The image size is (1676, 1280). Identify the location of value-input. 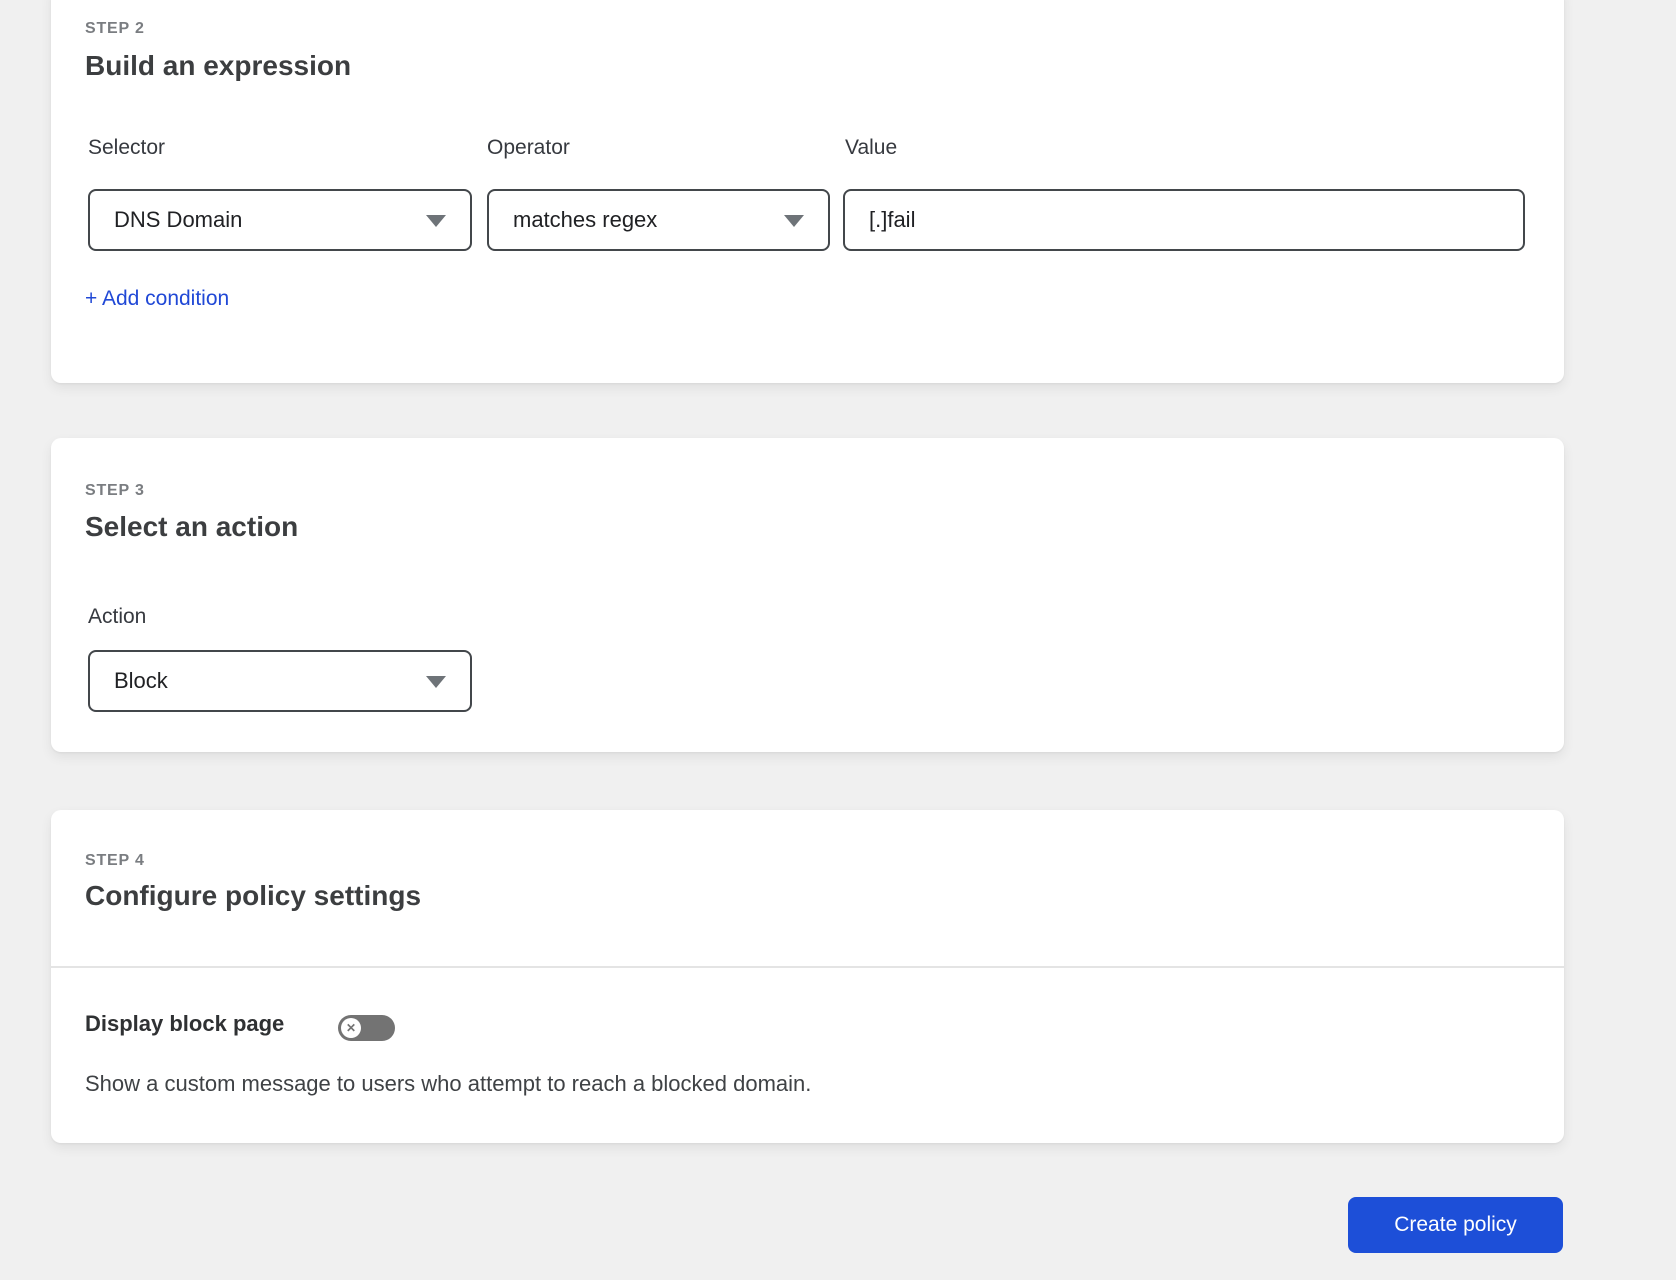
(1184, 220).